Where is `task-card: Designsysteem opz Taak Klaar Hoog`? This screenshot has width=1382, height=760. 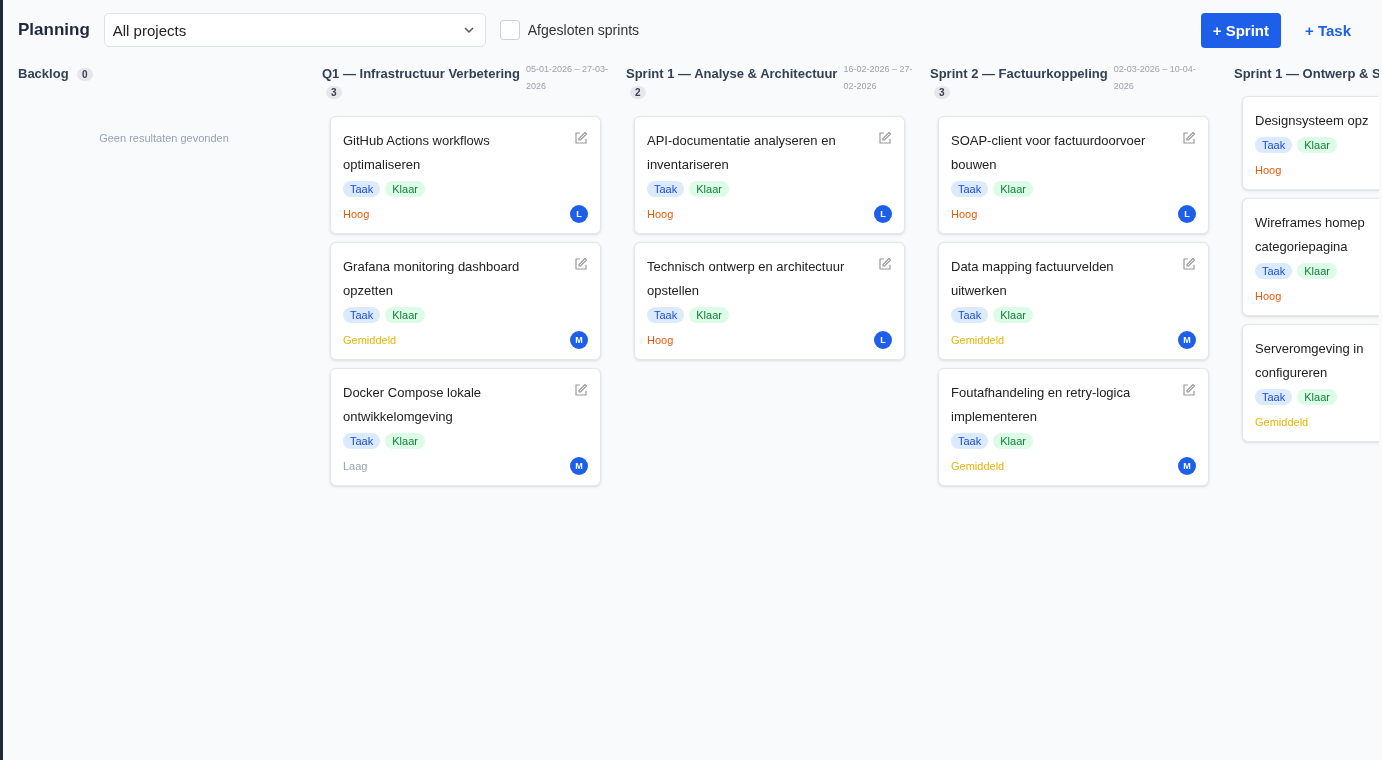
task-card: Designsysteem opz Taak Klaar Hoog is located at coordinates (1310, 143).